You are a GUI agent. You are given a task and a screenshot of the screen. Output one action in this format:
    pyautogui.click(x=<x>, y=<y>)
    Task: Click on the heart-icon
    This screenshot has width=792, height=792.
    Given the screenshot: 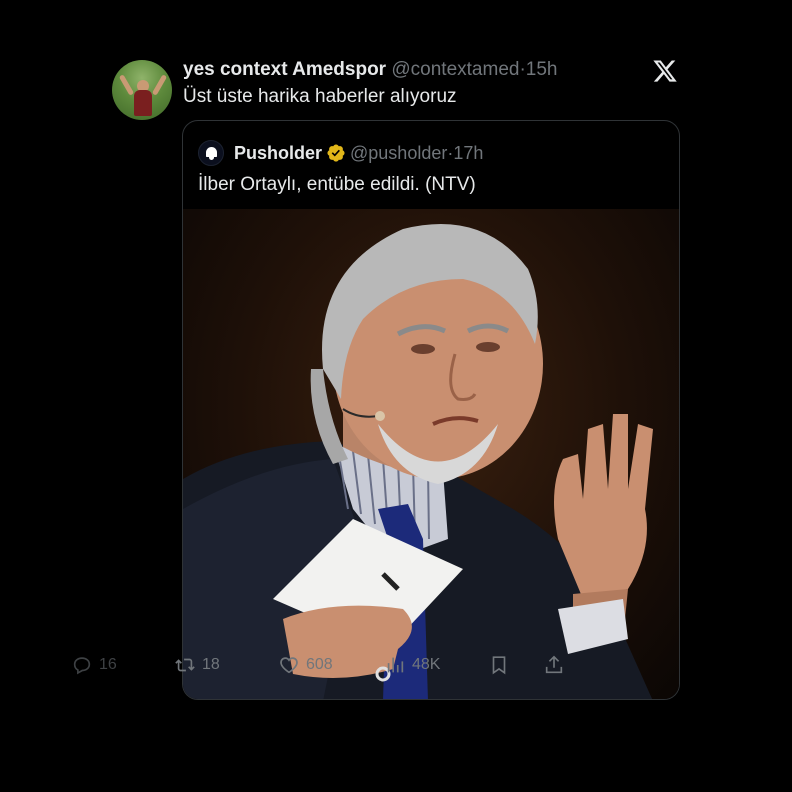 What is the action you would take?
    pyautogui.click(x=289, y=665)
    